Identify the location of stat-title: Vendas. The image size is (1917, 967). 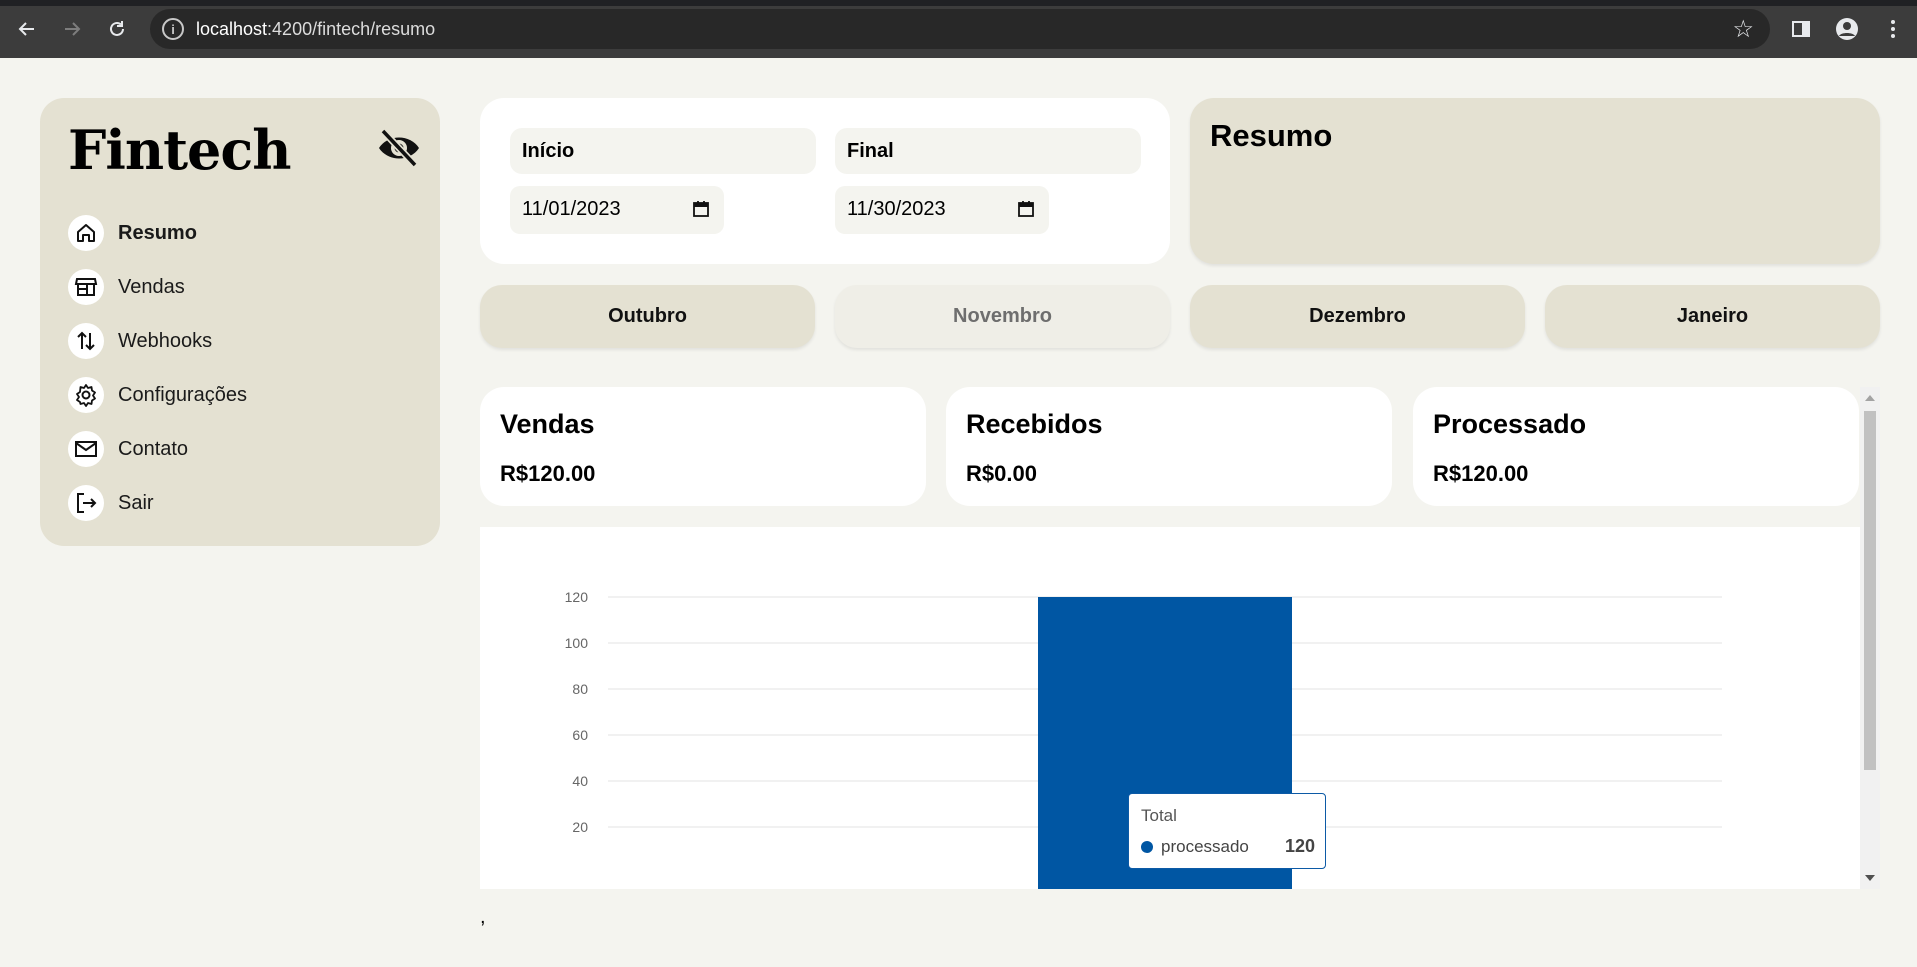
(547, 424).